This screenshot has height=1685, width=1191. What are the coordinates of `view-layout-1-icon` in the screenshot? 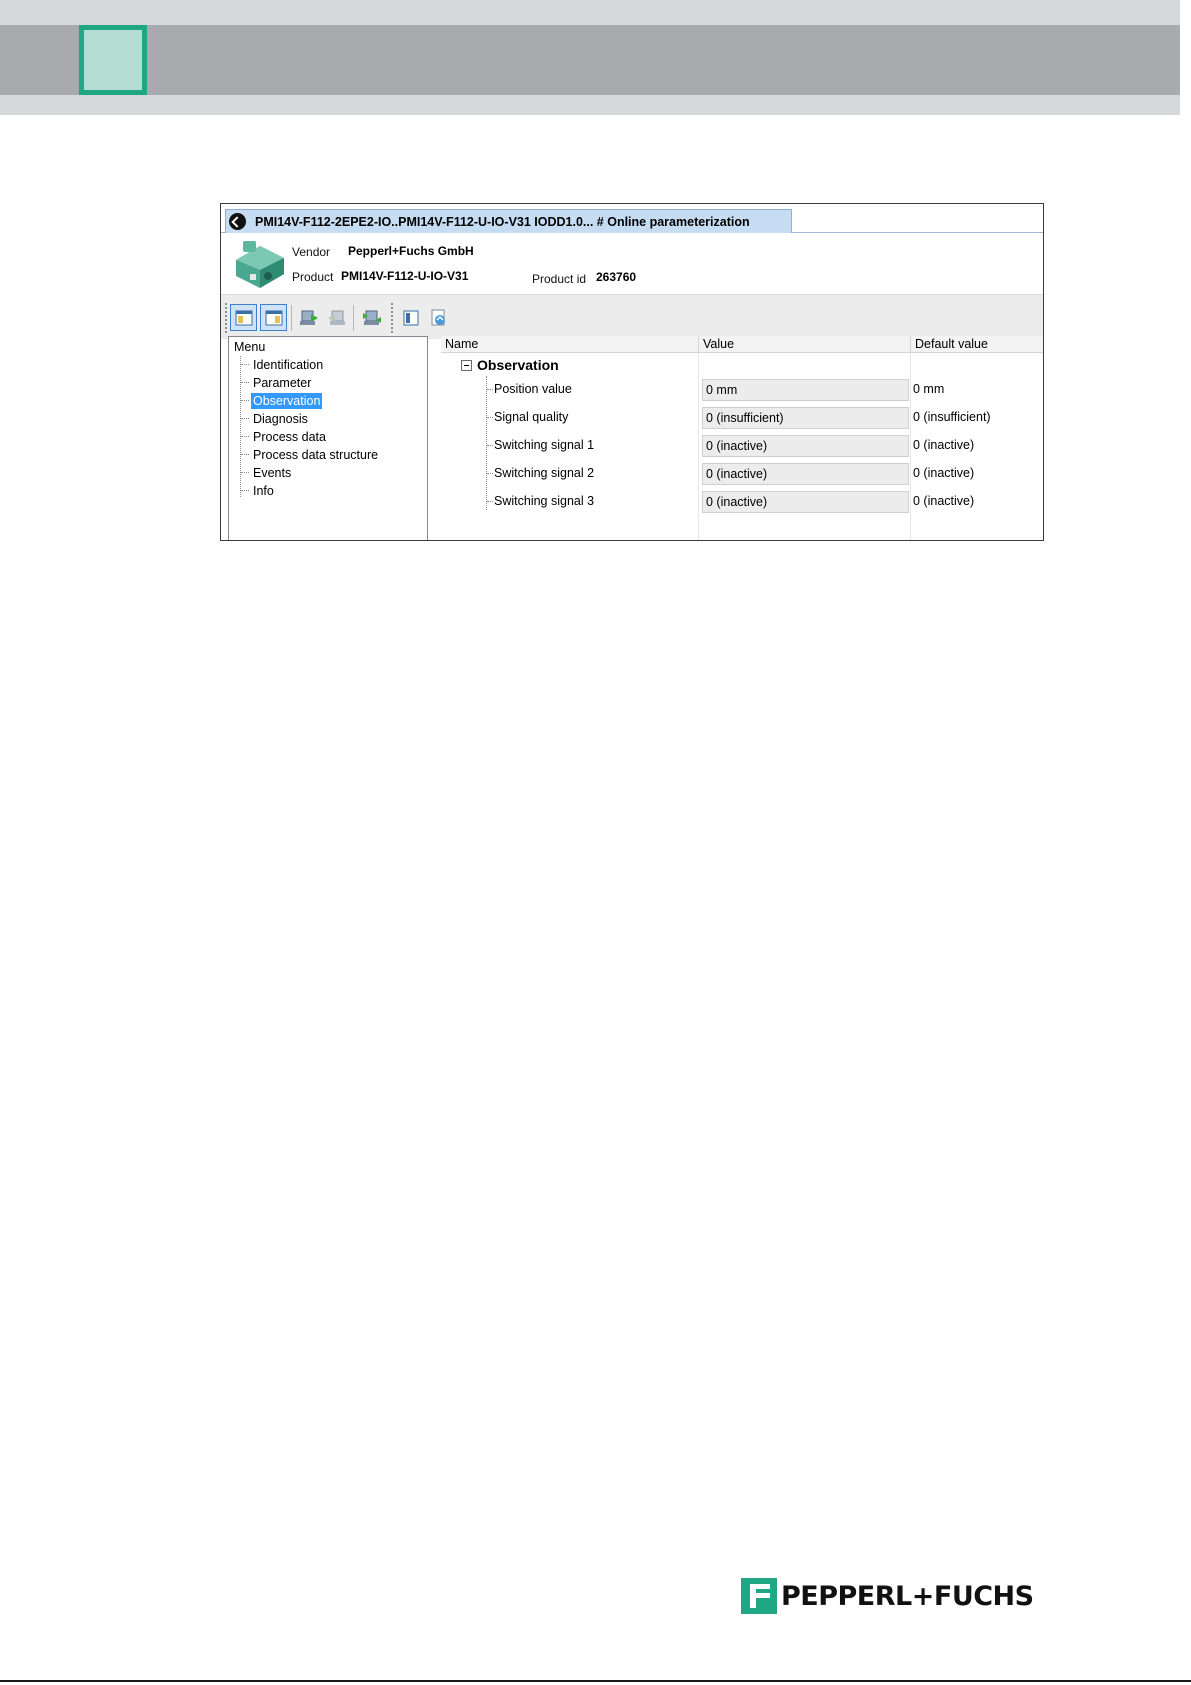 It's located at (243, 317).